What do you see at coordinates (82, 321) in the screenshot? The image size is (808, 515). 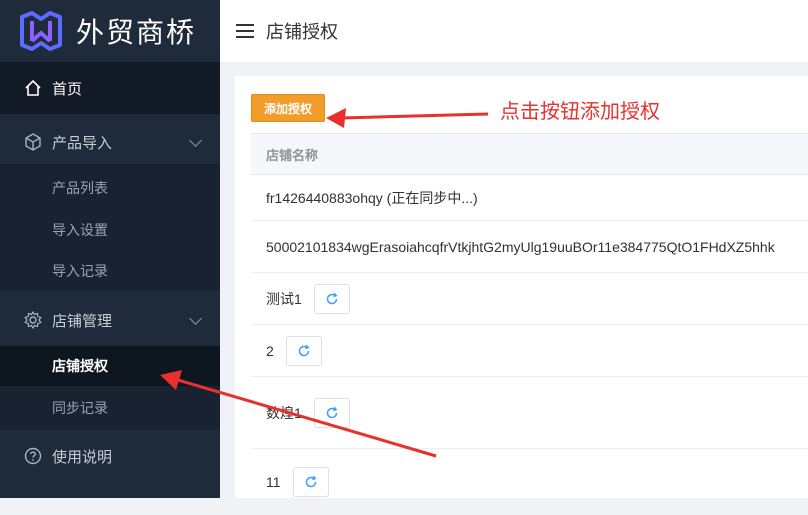 I see `sidebar-item-label: 店铺管理` at bounding box center [82, 321].